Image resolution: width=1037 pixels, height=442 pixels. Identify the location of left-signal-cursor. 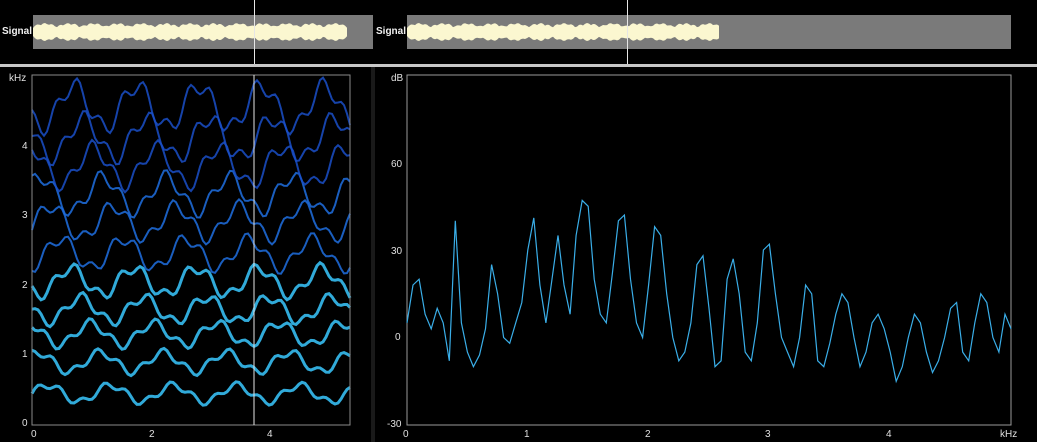
(254, 32).